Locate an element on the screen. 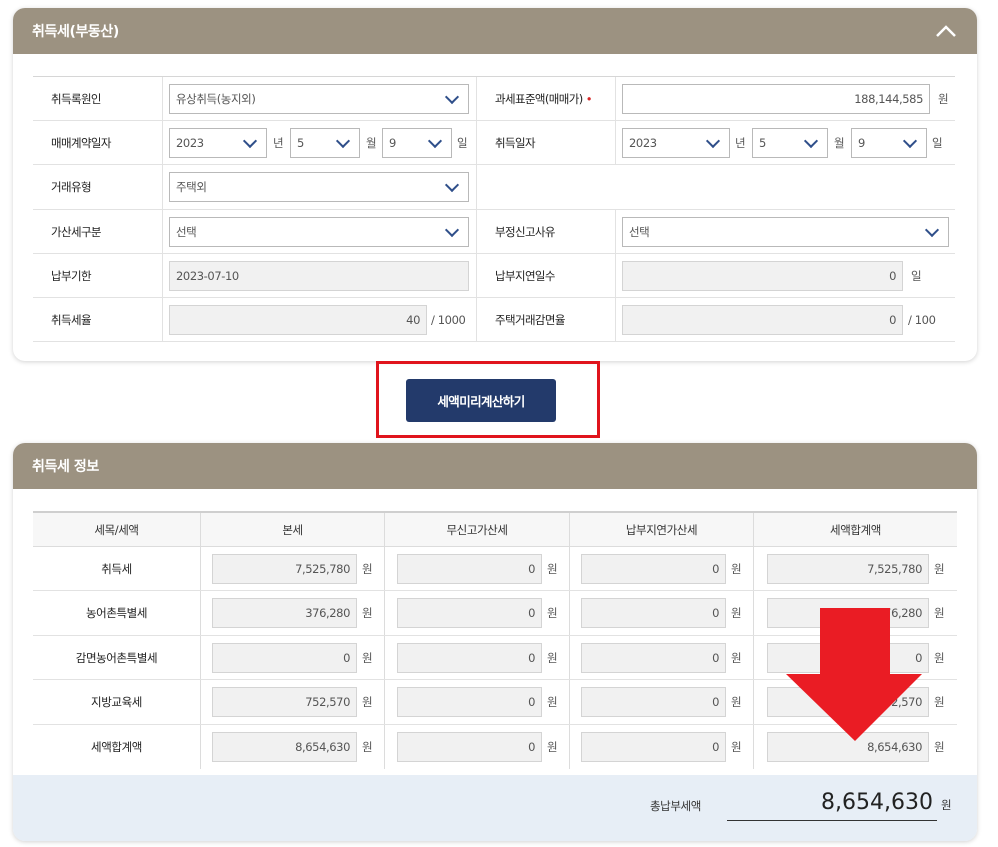 The image size is (998, 847). col-header-late: 납부지연가산세 is located at coordinates (661, 530).